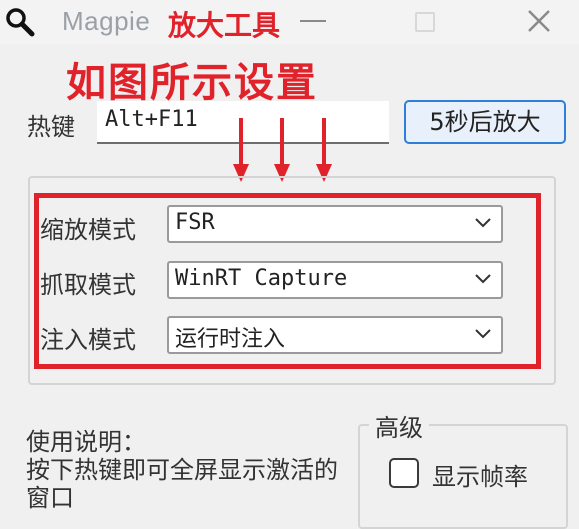 This screenshot has height=529, width=579. I want to click on show-fps-label: 显示帧率, so click(480, 474).